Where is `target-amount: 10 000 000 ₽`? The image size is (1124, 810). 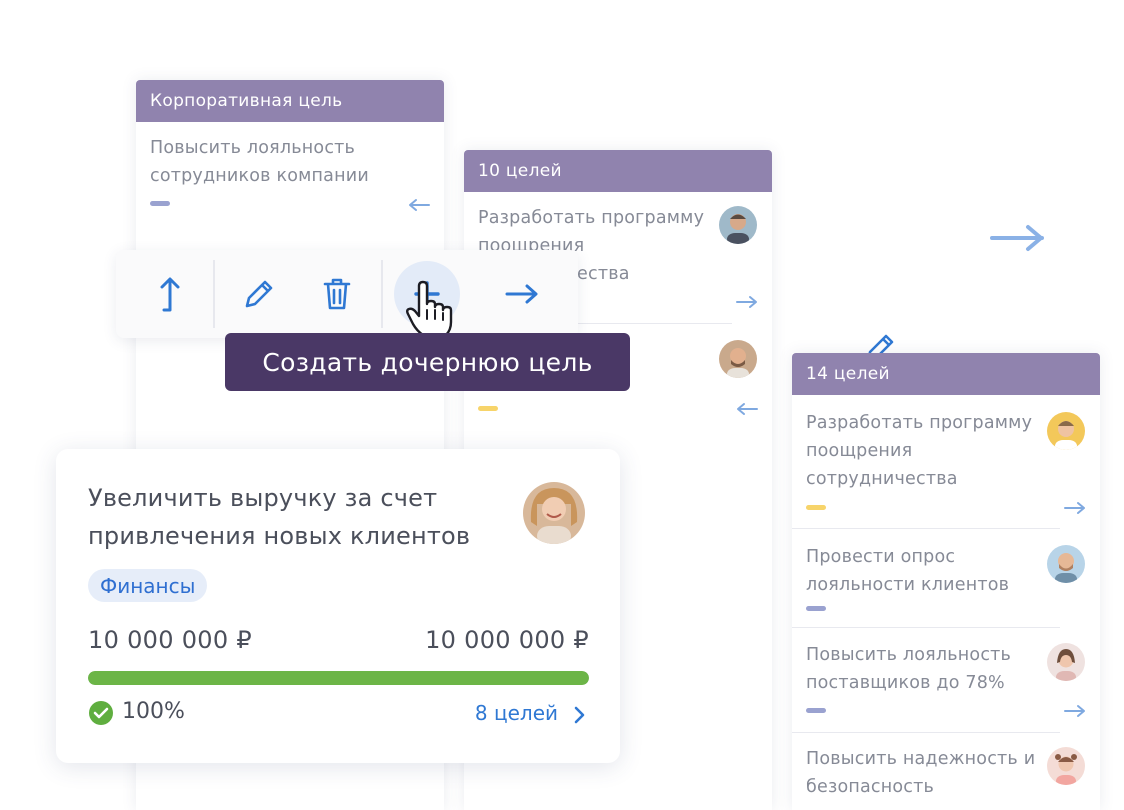 target-amount: 10 000 000 ₽ is located at coordinates (507, 640).